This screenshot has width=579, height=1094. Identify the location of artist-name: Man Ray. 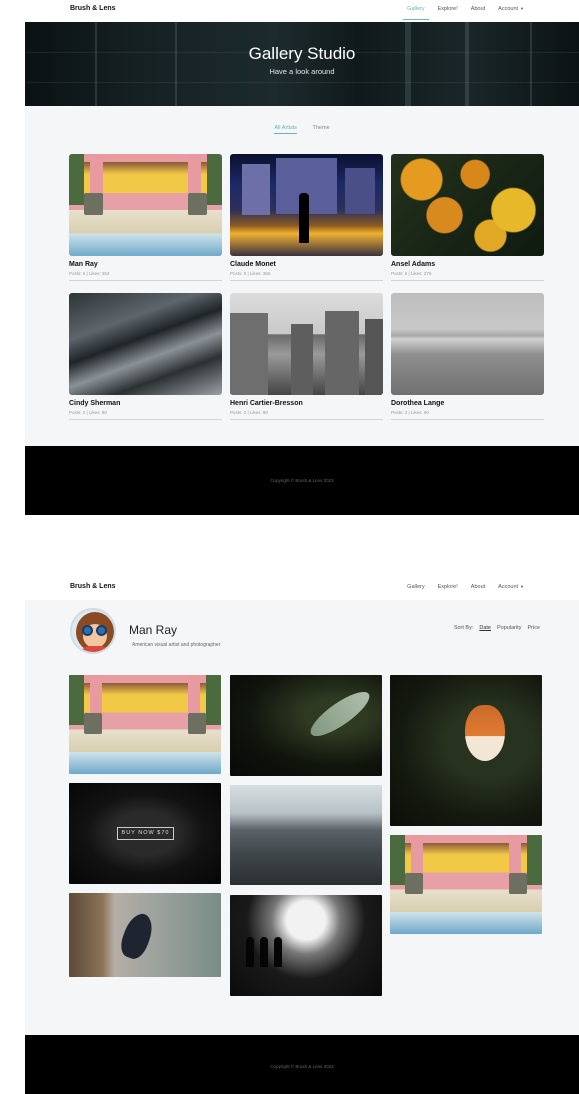
(145, 264).